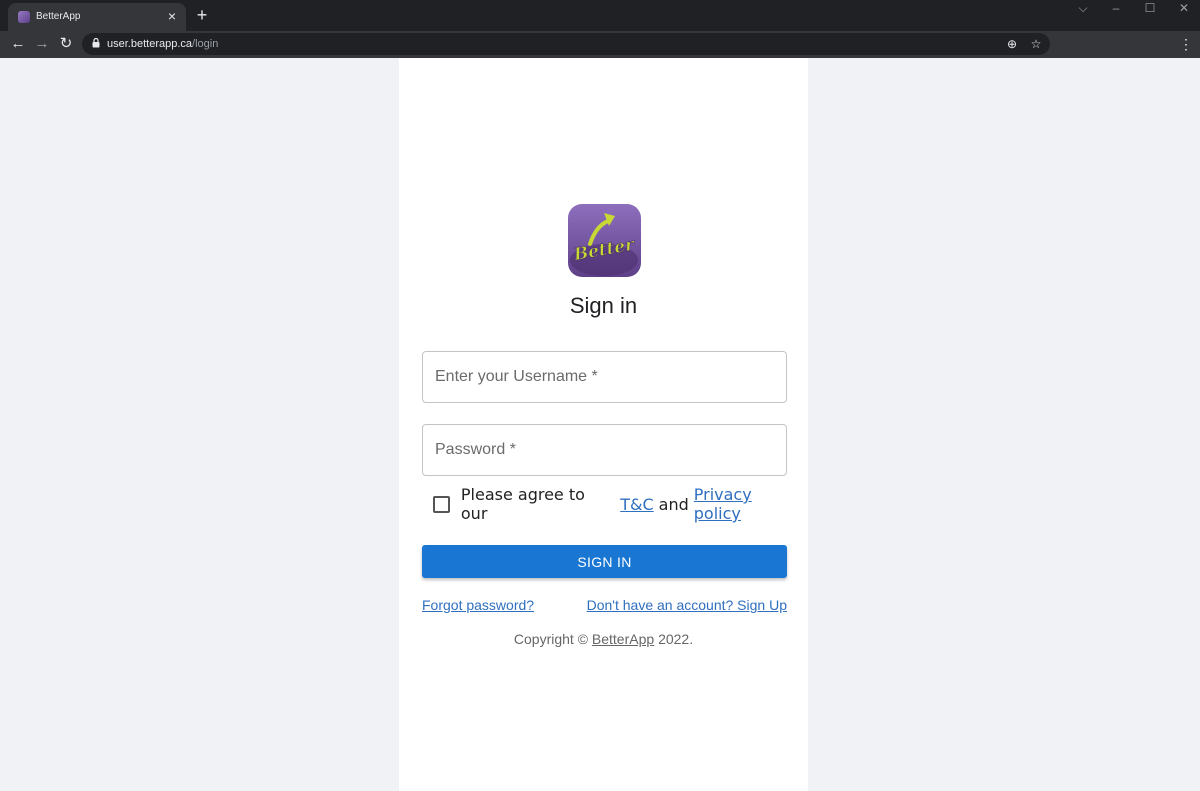  What do you see at coordinates (636, 504) in the screenshot?
I see `tc-link: T&C` at bounding box center [636, 504].